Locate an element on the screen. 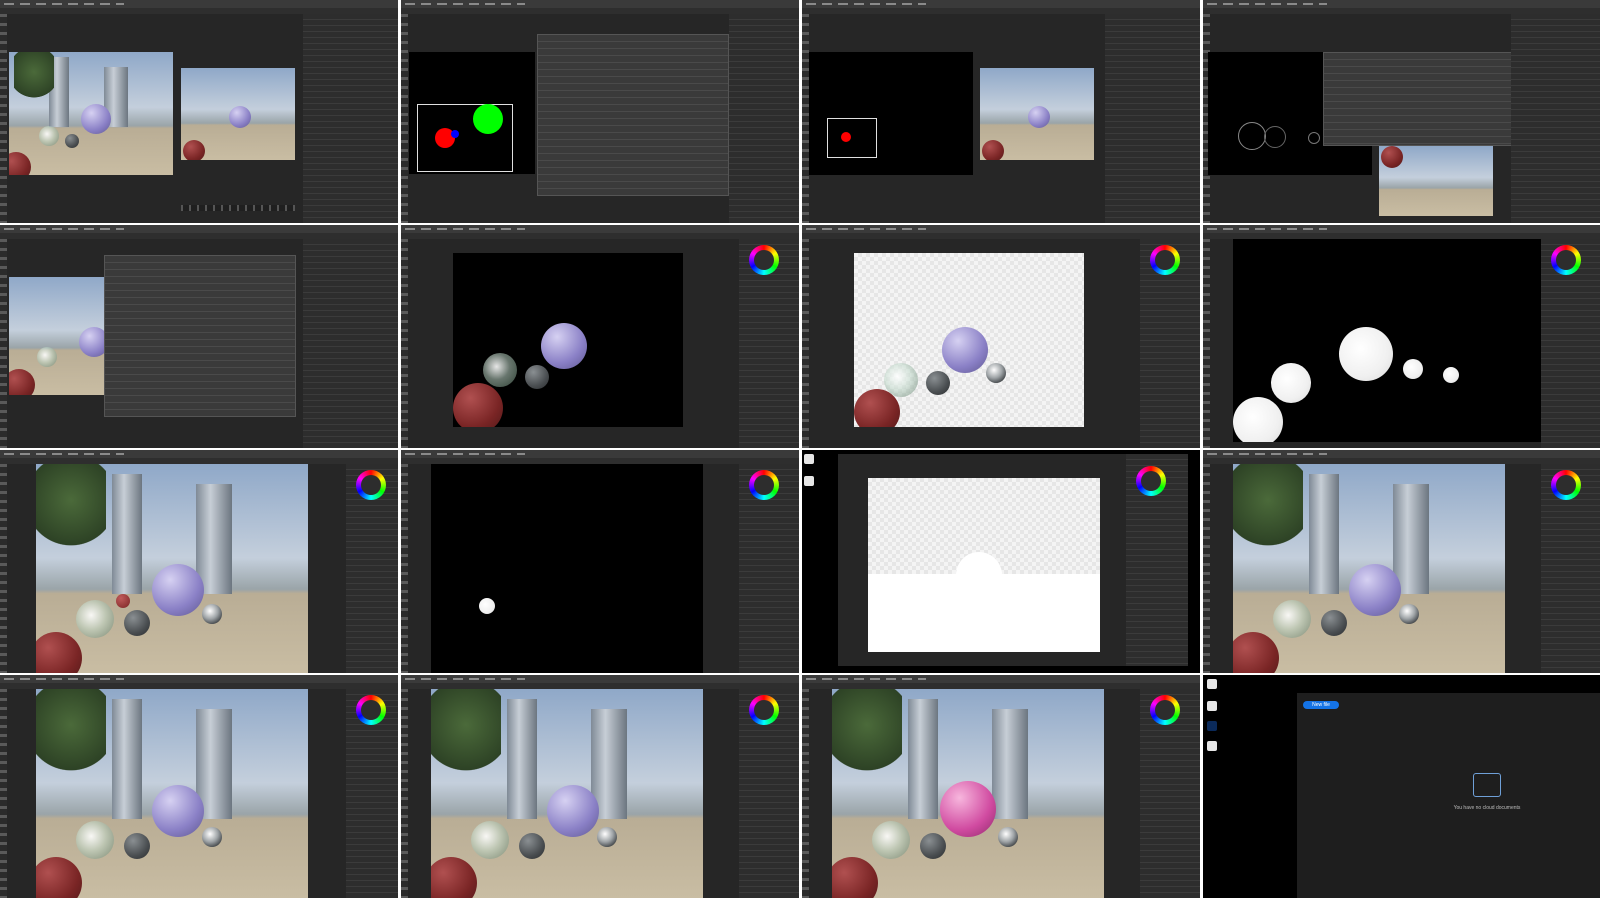 The image size is (1600, 900). selection-box is located at coordinates (852, 138).